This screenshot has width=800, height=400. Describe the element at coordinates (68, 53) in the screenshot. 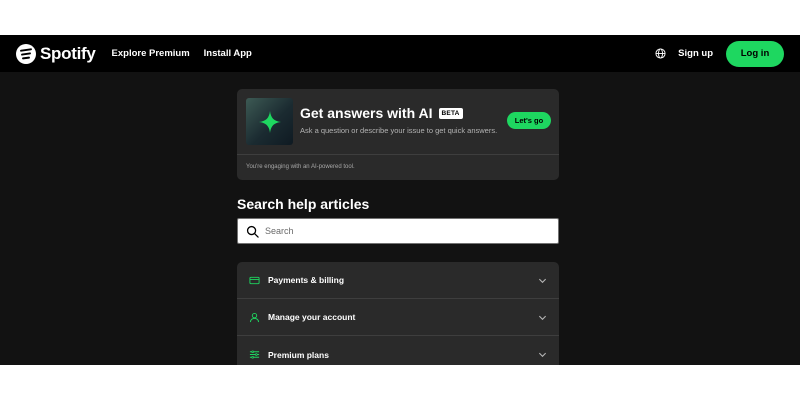

I see `logo-text: Spotify` at that location.